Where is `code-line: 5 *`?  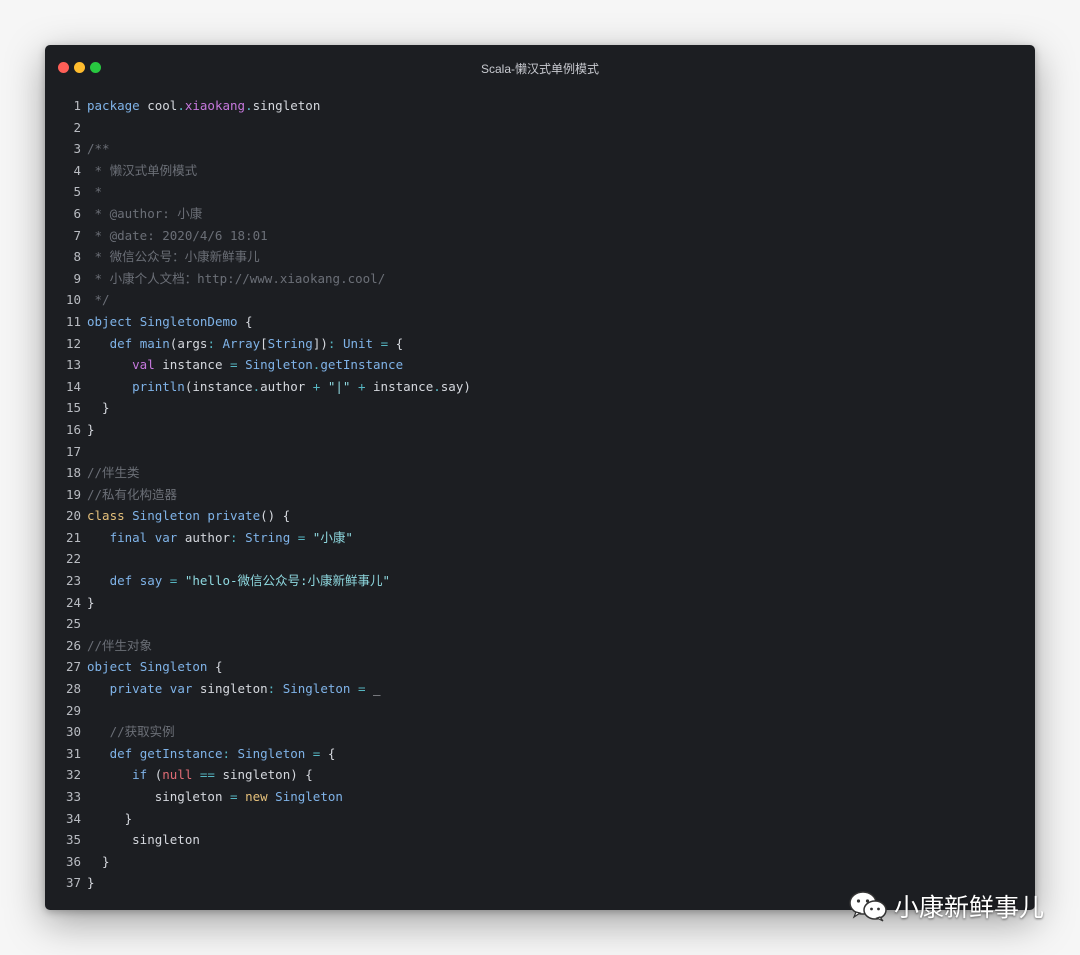
code-line: 5 * is located at coordinates (540, 192).